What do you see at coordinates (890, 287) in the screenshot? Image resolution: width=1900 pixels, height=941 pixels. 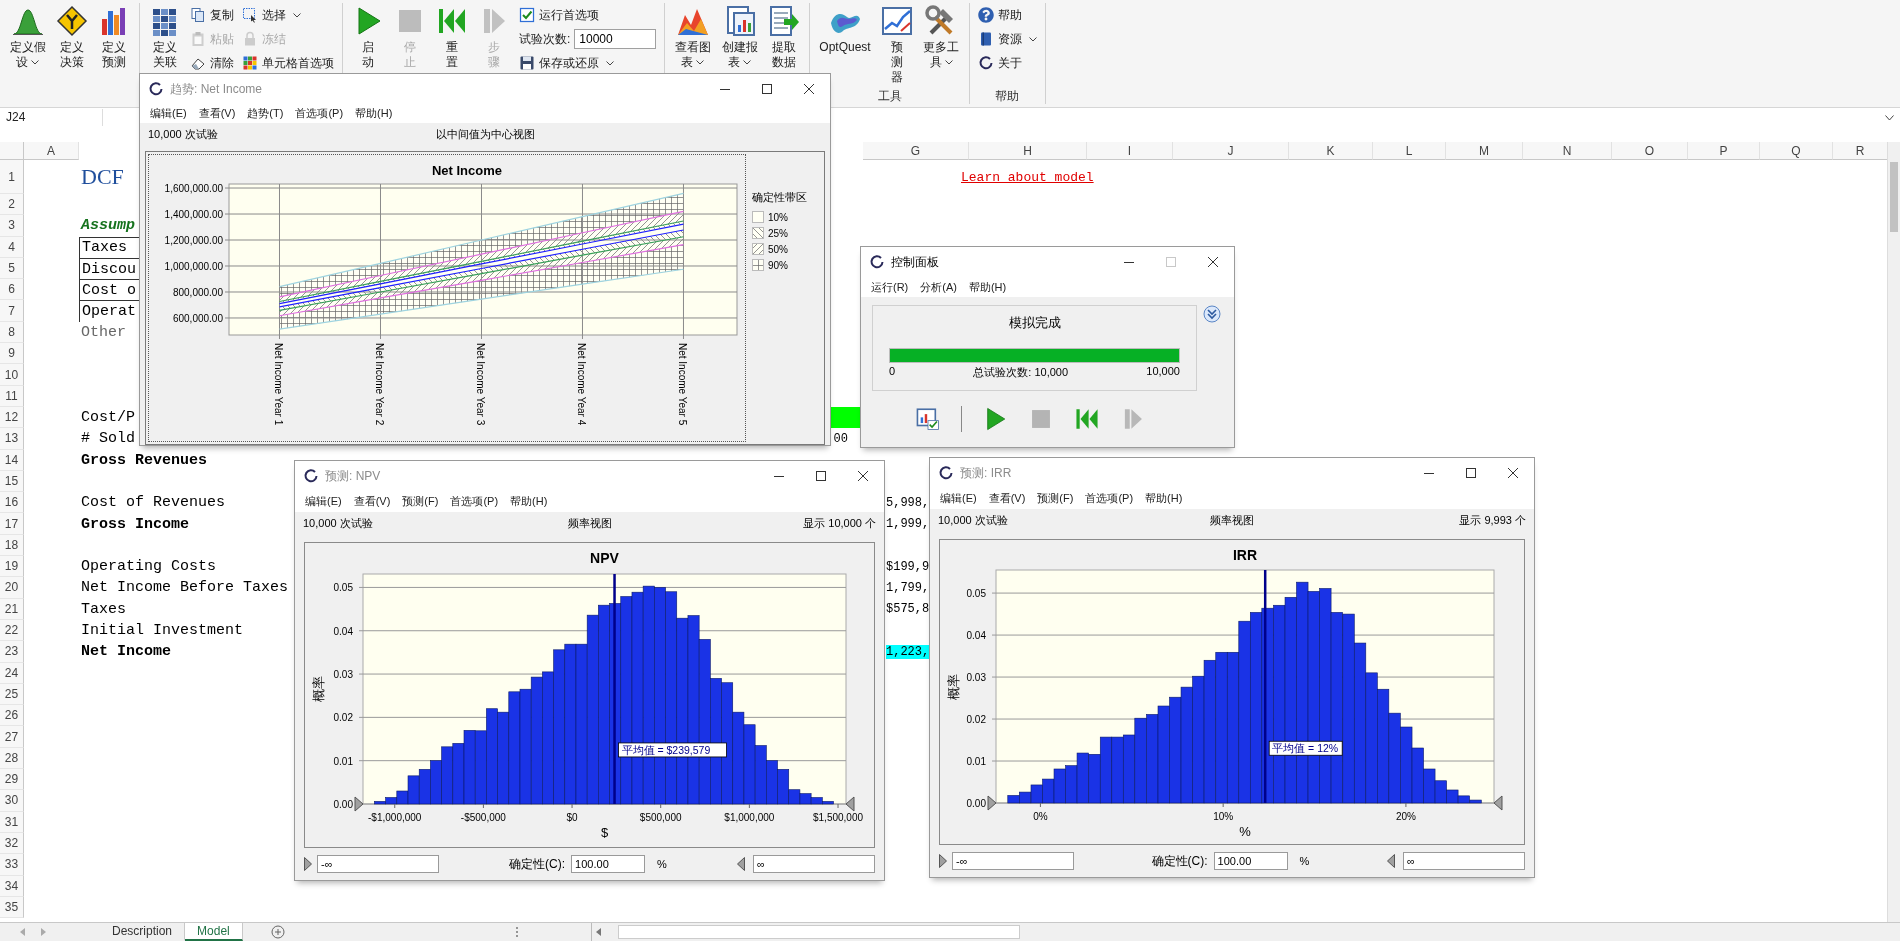 I see `menu-item: 运行(R)` at bounding box center [890, 287].